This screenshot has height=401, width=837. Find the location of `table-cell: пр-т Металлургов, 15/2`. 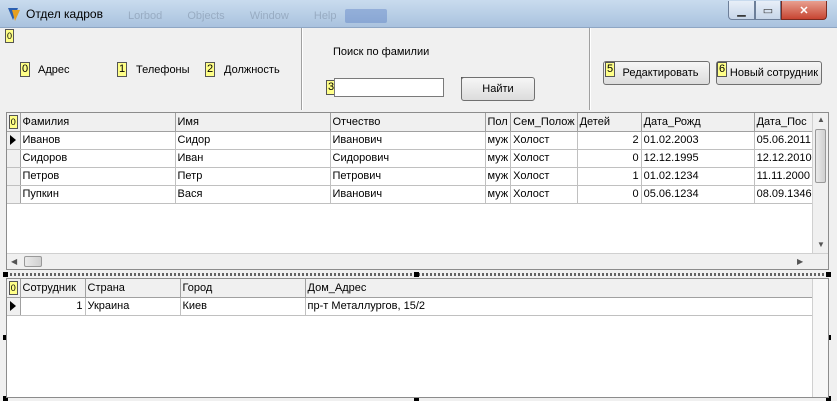

table-cell: пр-т Металлургов, 15/2 is located at coordinates (564, 306).